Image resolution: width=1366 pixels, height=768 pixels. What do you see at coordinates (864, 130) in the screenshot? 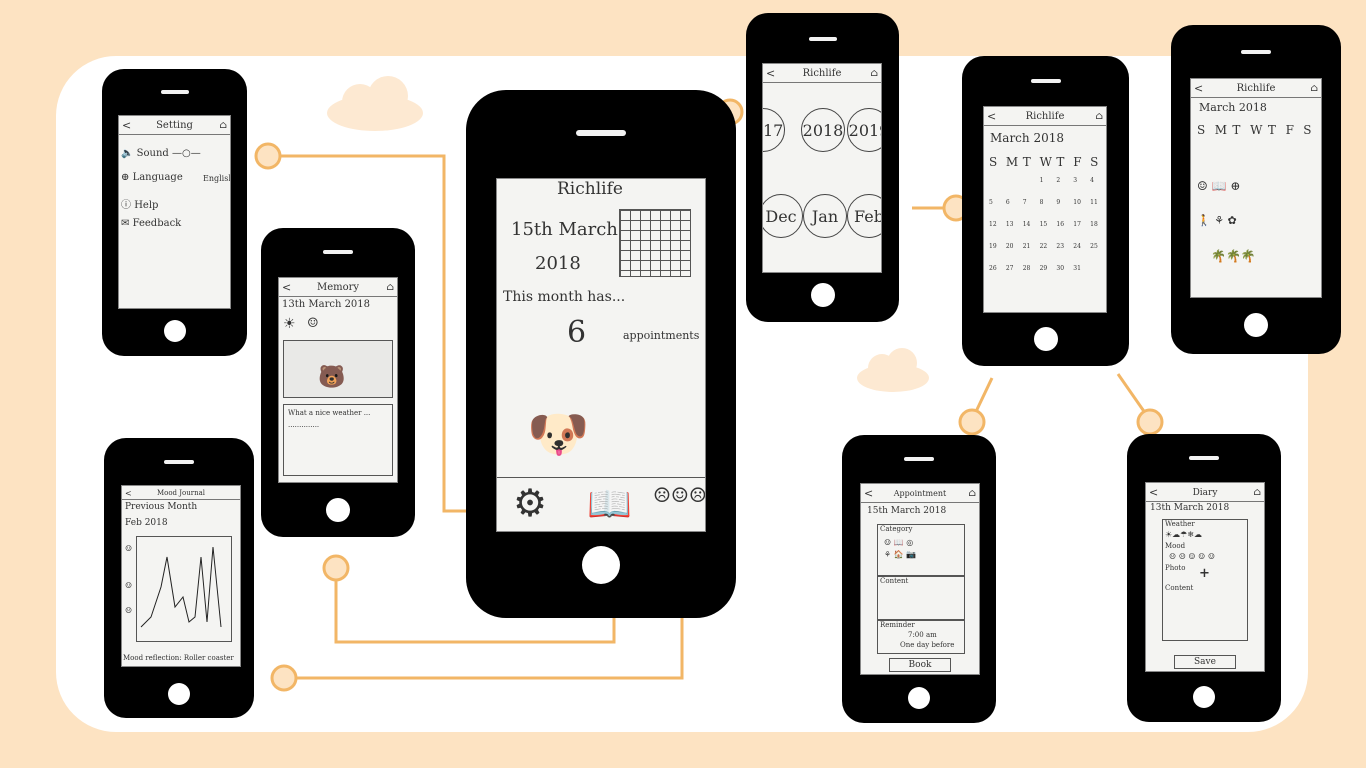
I see `year-circle: 2019` at bounding box center [864, 130].